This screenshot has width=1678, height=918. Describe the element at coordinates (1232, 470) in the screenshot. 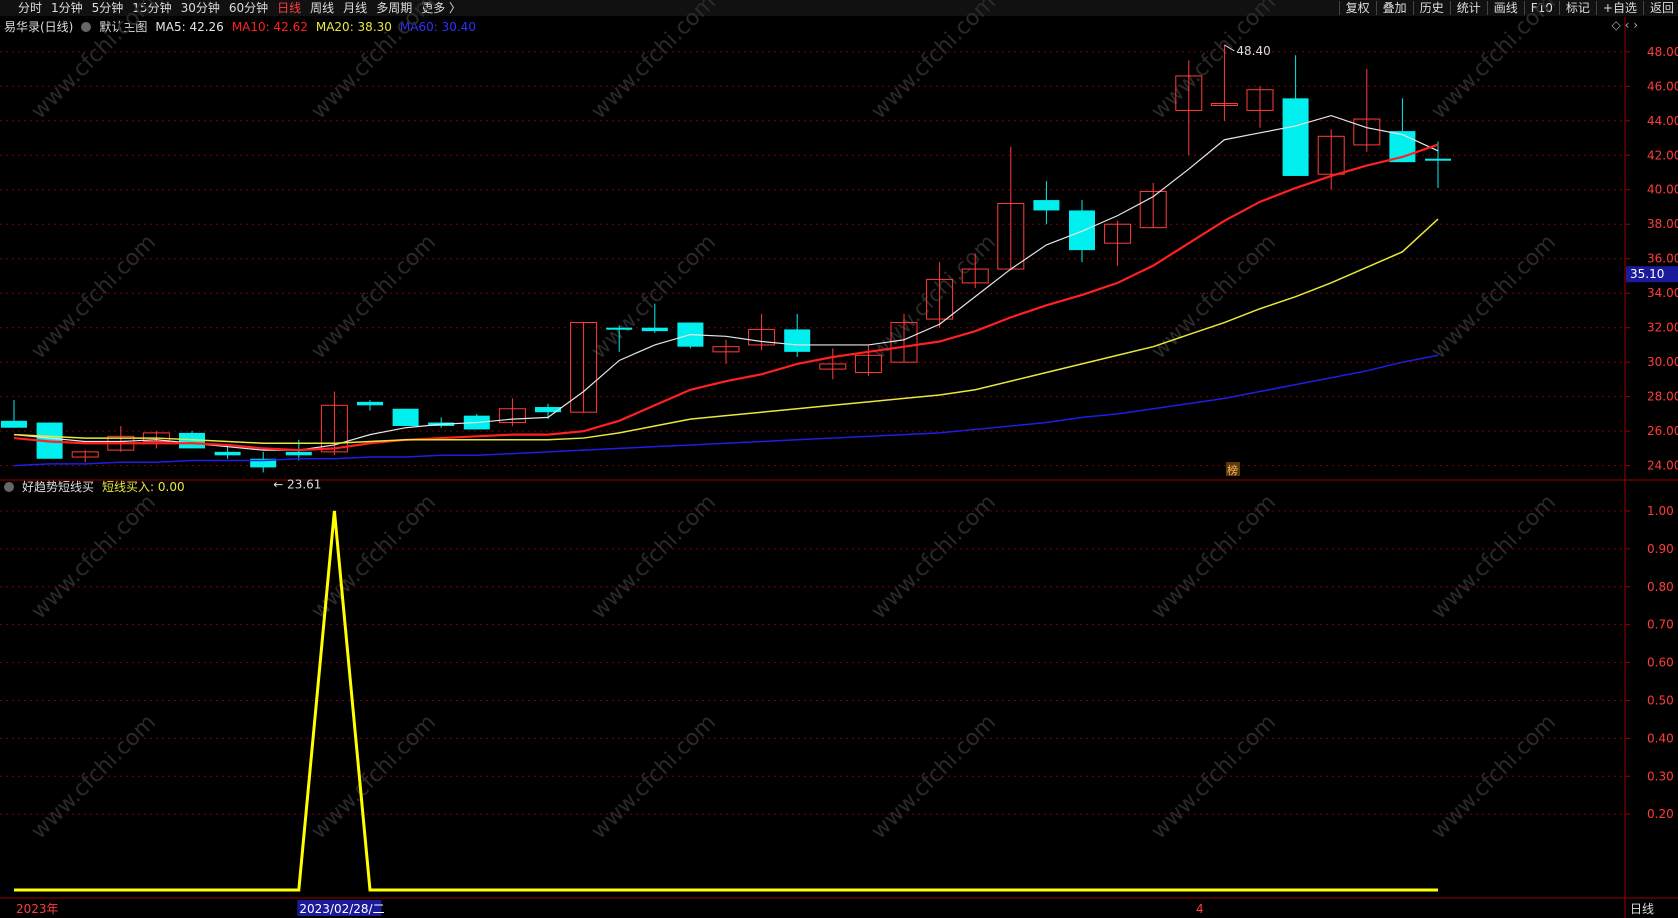

I see `event-marker-label: 榜` at that location.